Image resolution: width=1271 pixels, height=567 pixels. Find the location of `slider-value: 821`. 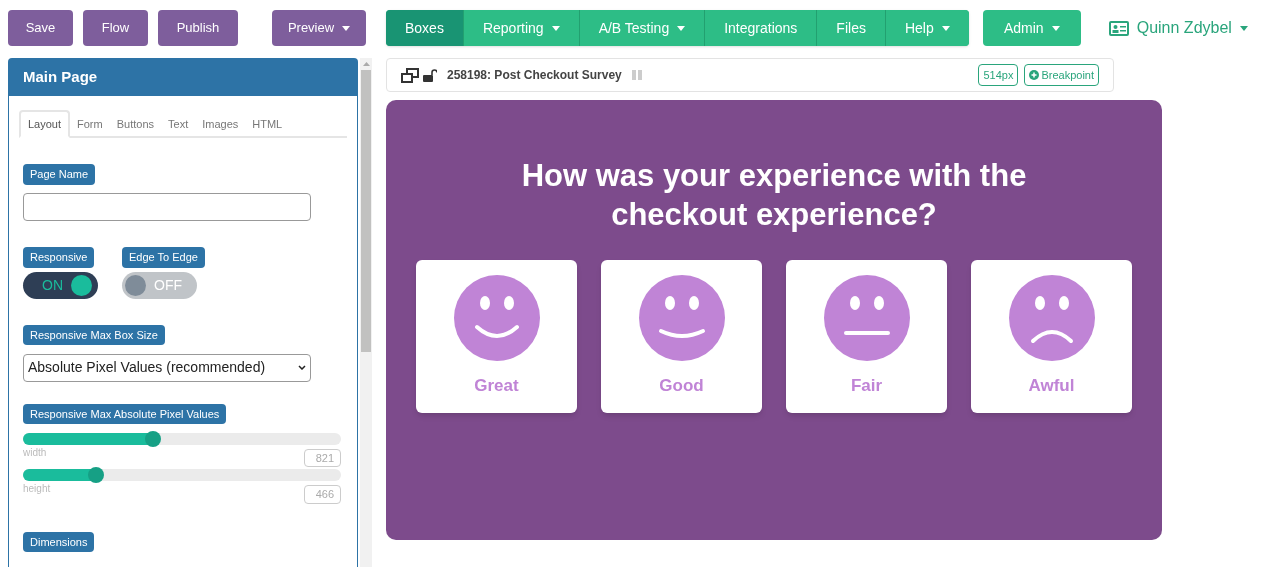

slider-value: 821 is located at coordinates (322, 457).